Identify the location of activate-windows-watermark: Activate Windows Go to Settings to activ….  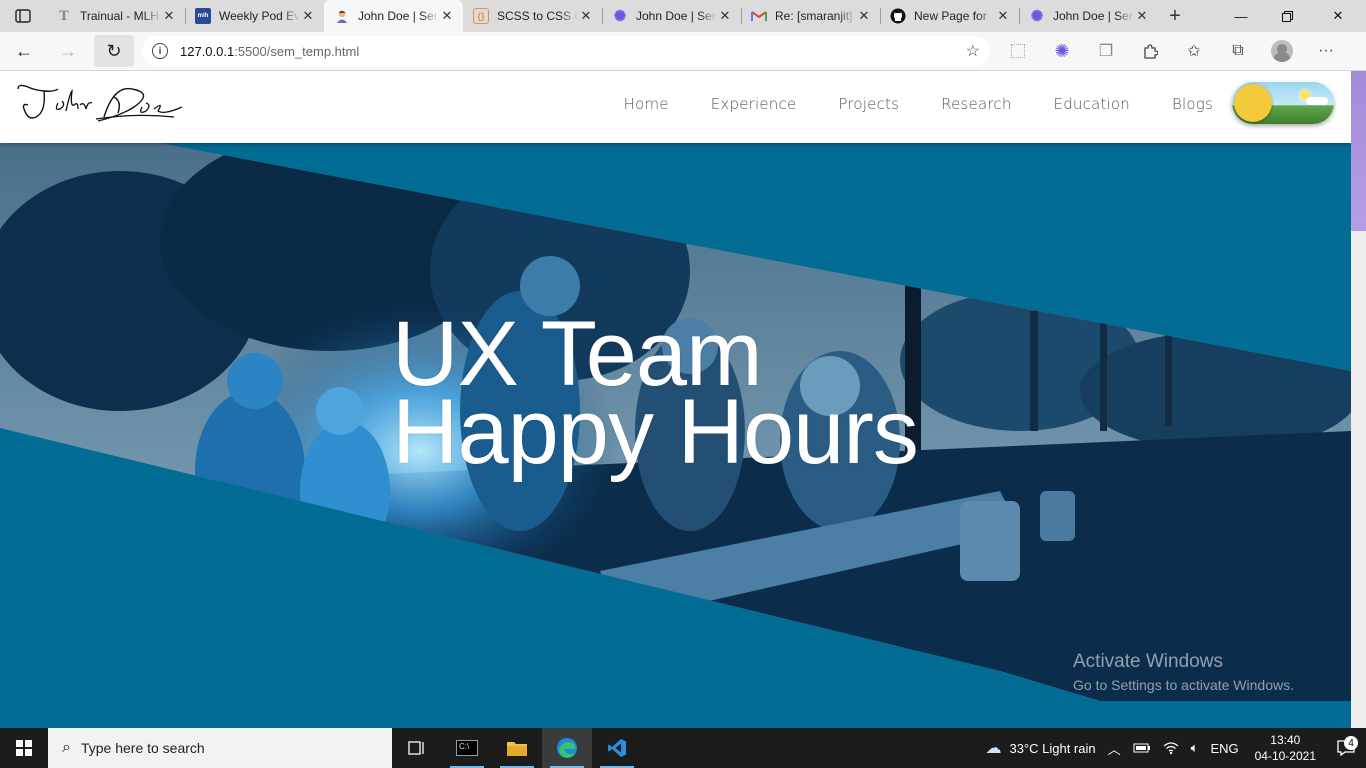
(1183, 672).